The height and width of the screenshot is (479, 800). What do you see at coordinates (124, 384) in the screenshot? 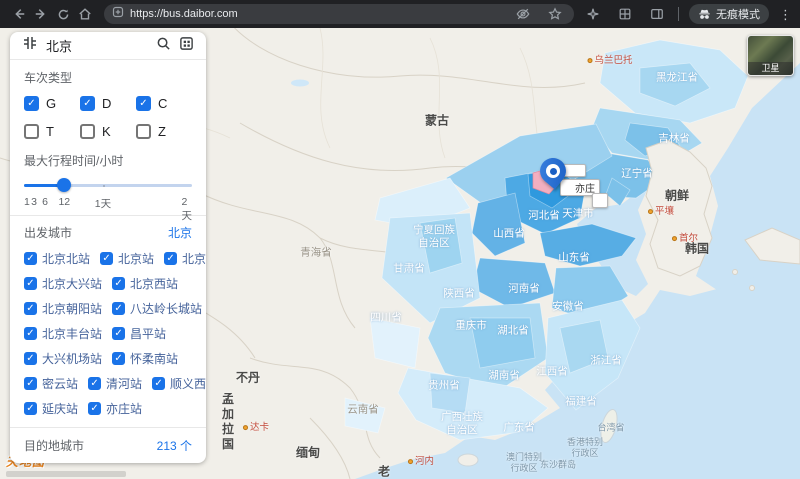
I see `station-清河站-label: 清河站` at bounding box center [124, 384].